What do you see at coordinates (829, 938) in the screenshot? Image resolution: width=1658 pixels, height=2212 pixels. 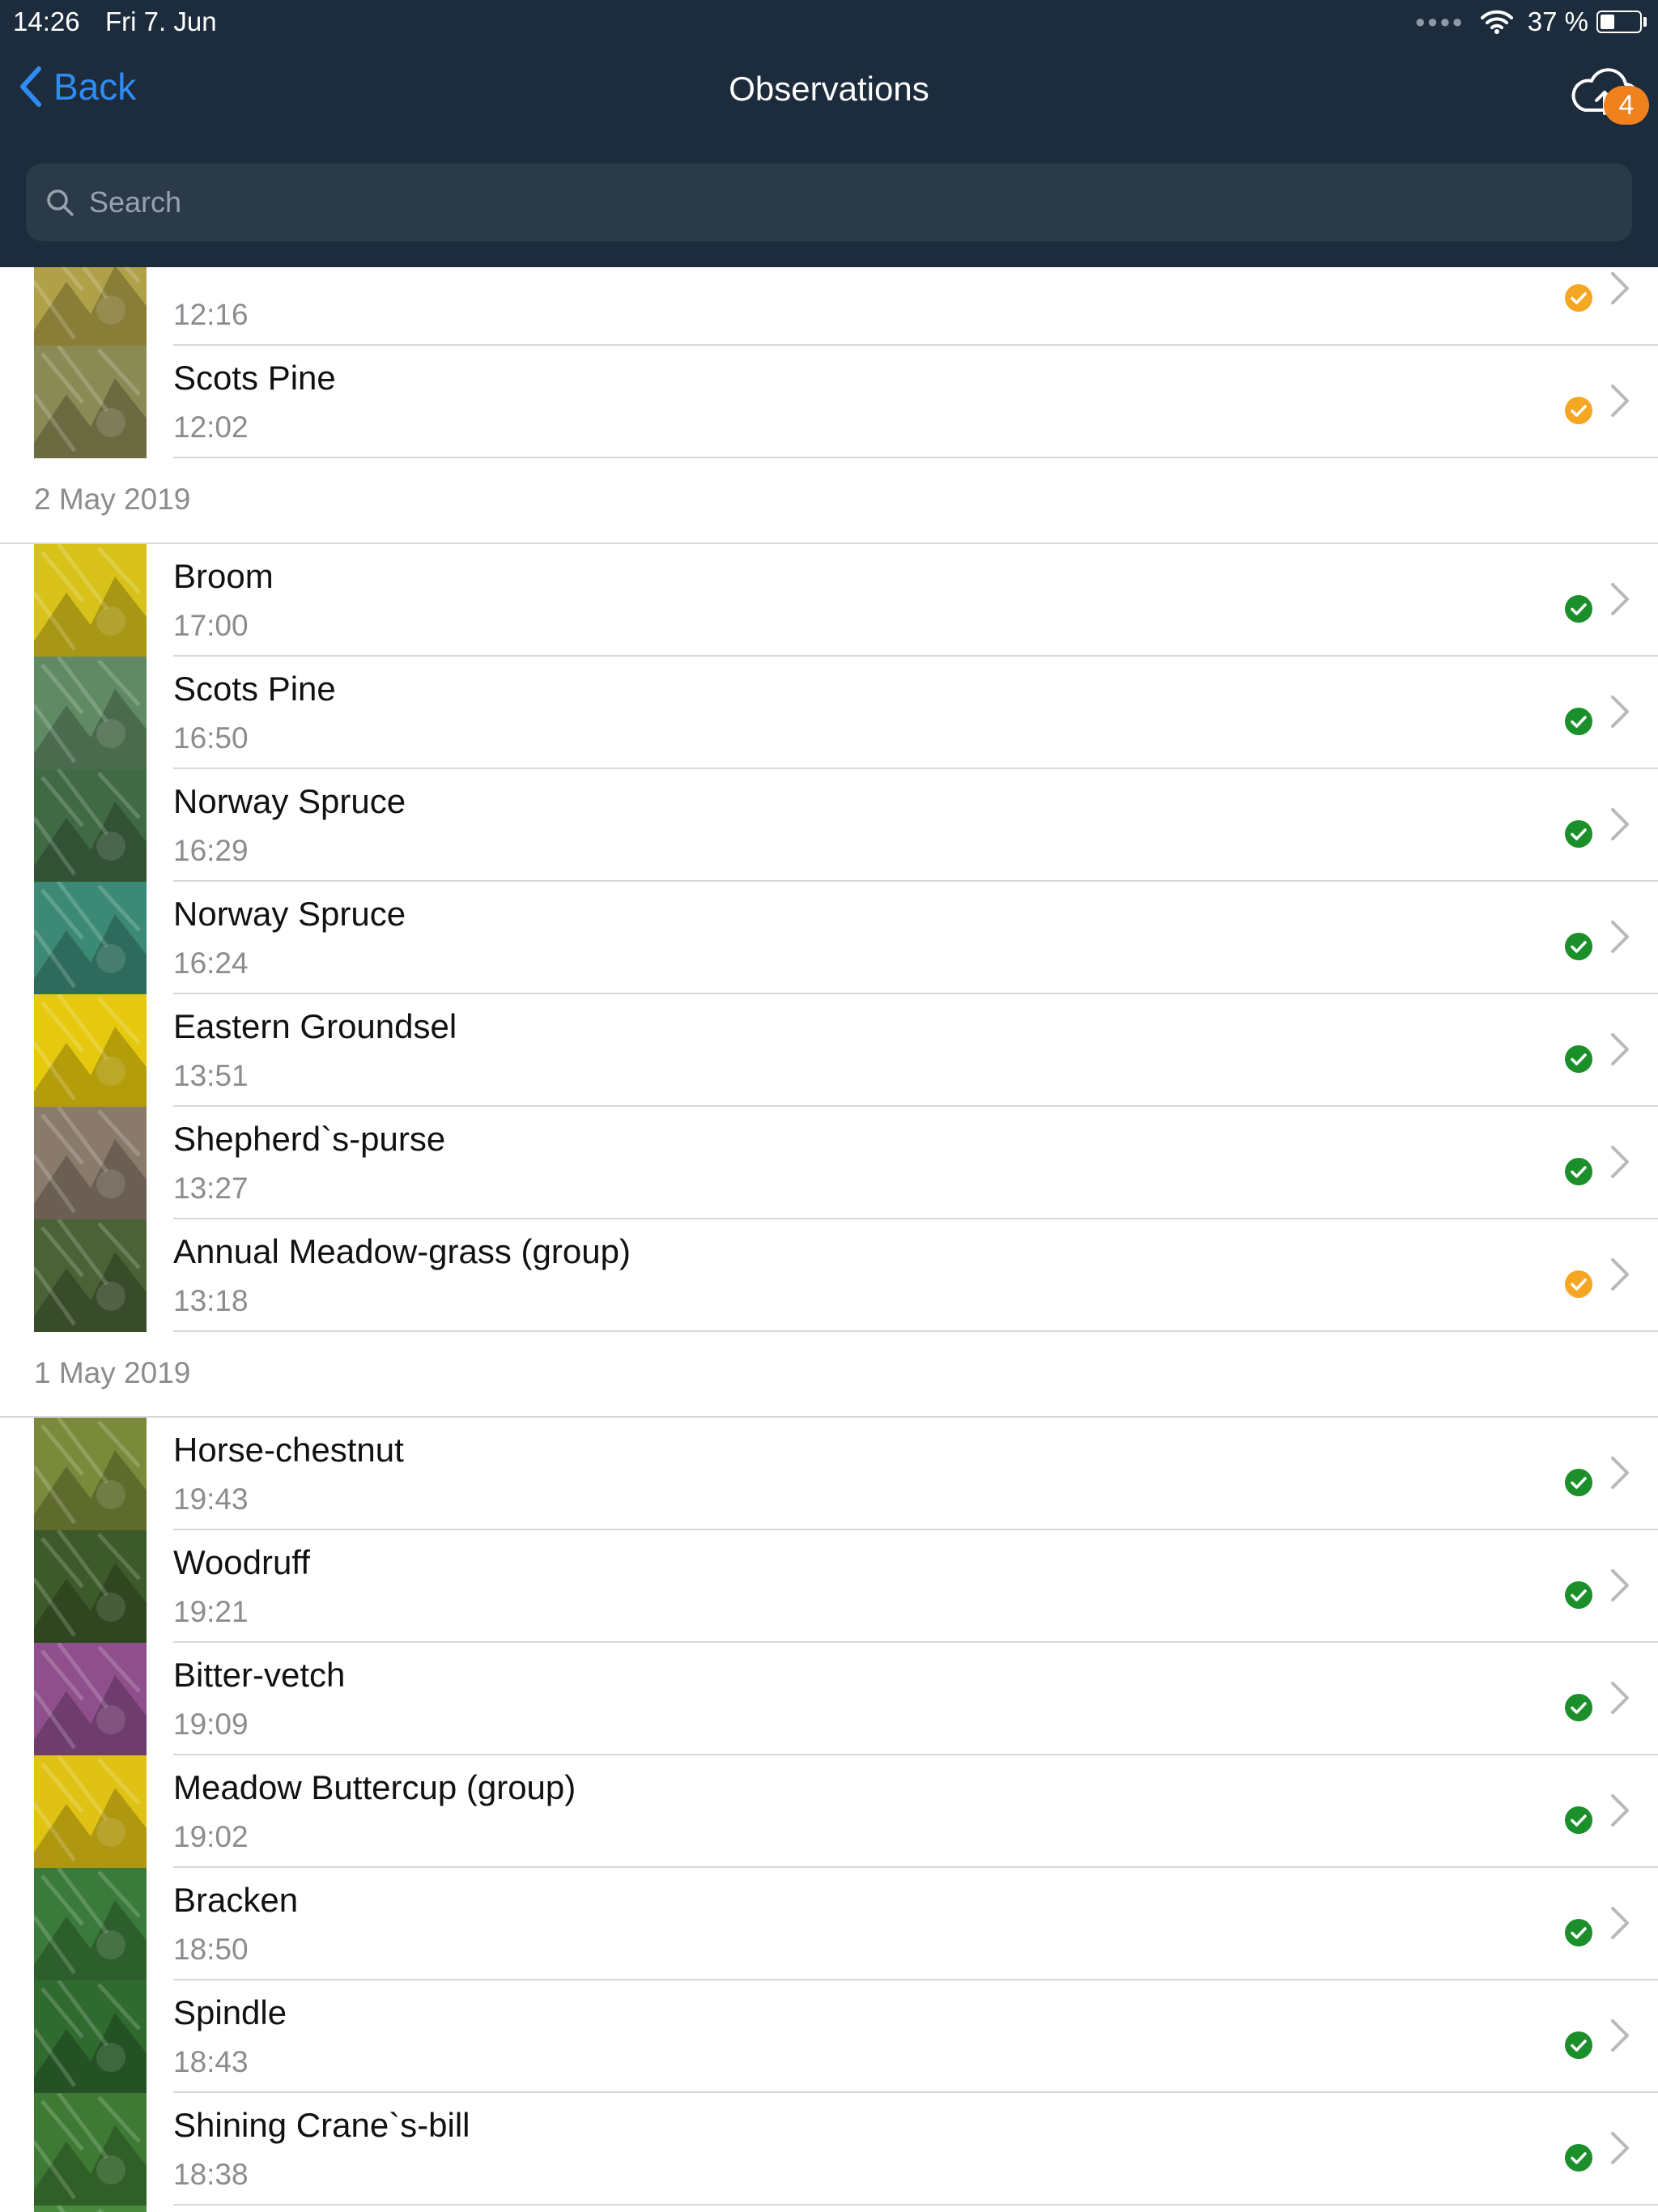 I see `observation-row: Norway Spruce 16:24` at bounding box center [829, 938].